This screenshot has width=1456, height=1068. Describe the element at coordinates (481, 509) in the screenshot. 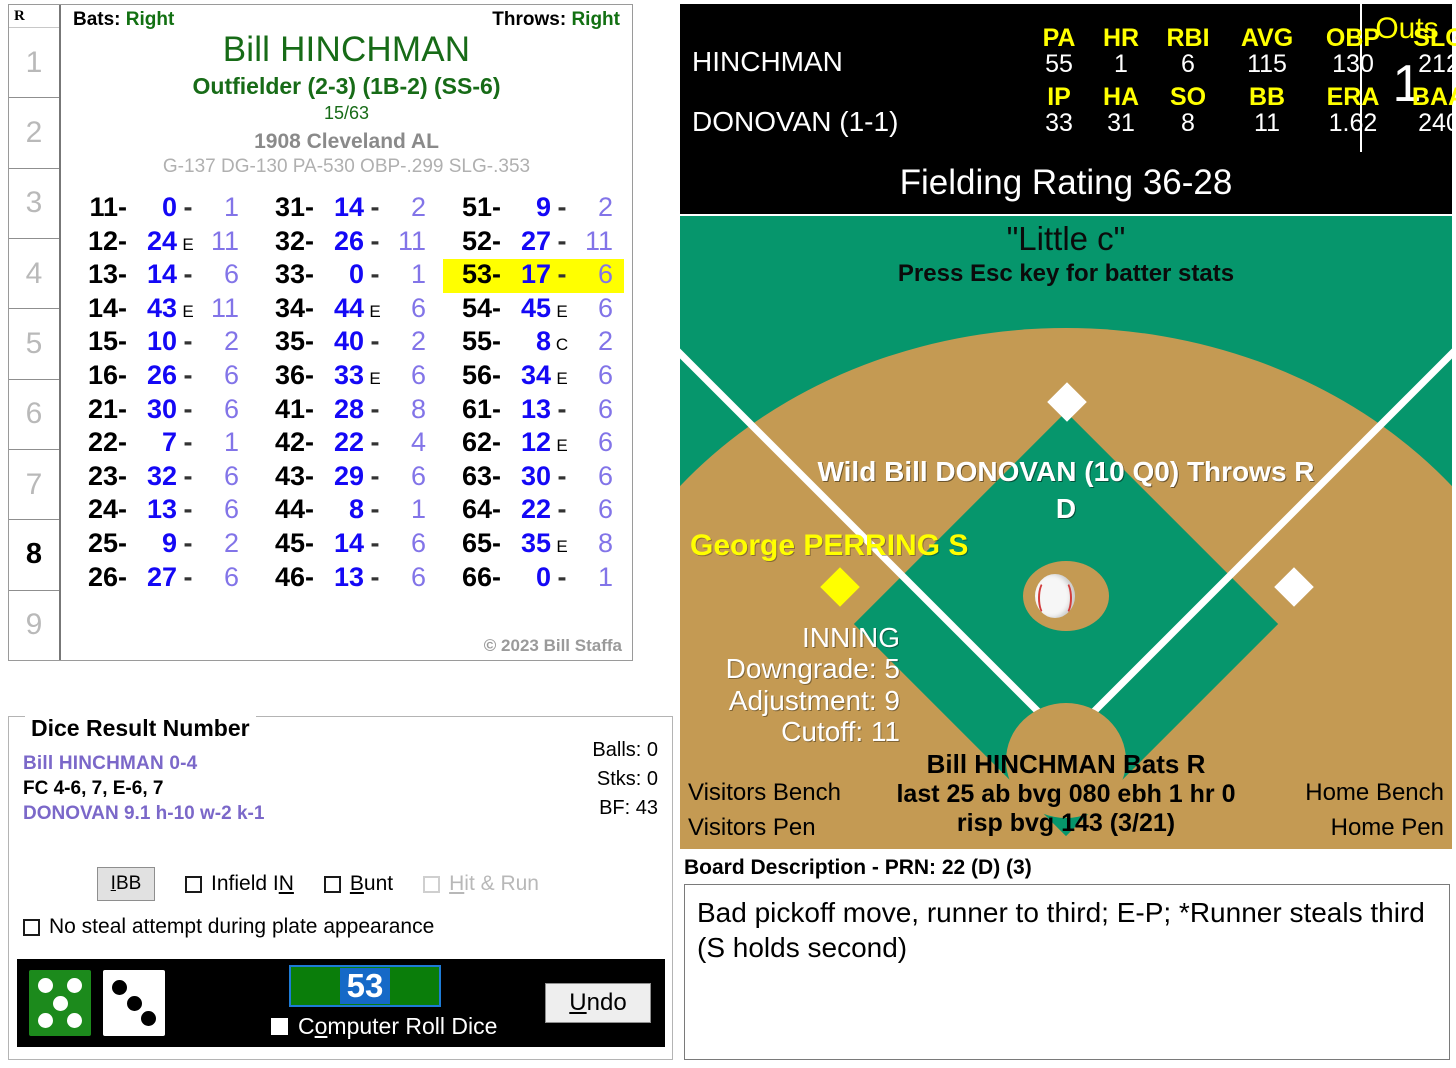

I see `dice-roll-key: 64-` at that location.